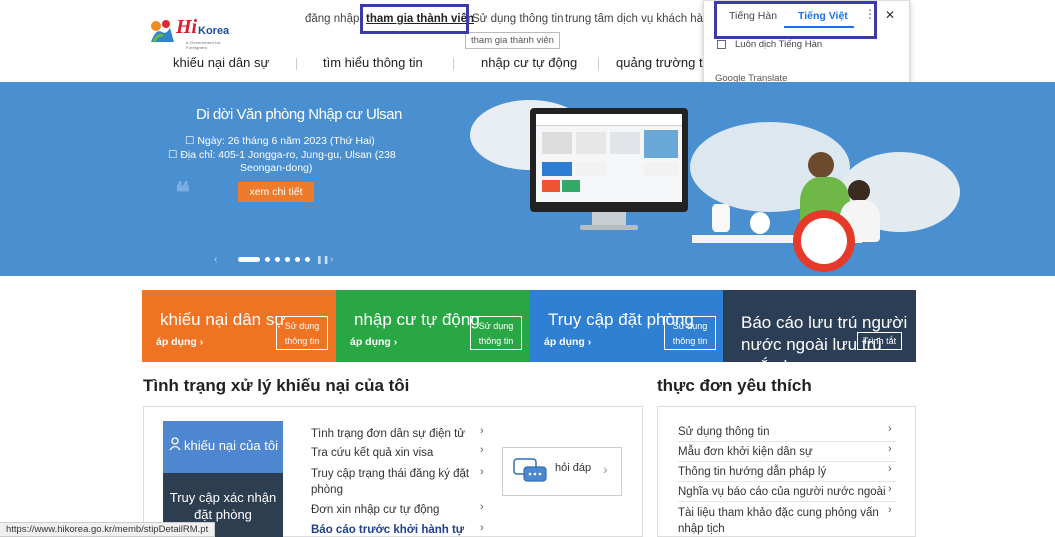 The image size is (1055, 537). Describe the element at coordinates (276, 385) in the screenshot. I see `status-heading: Tình trạng xử lý khiếu nại của tôi` at that location.